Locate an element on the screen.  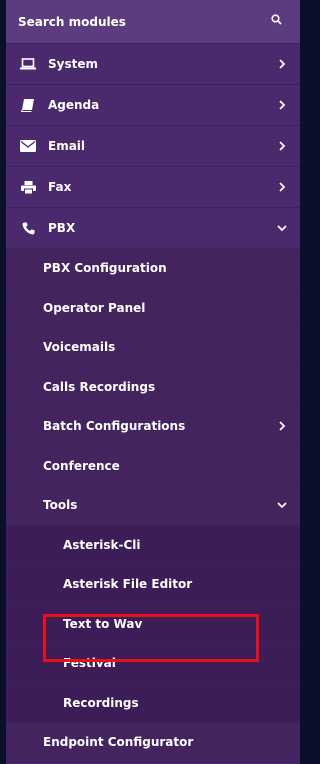
sidebar-item-operator-panel: Operator Panel is located at coordinates (153, 308).